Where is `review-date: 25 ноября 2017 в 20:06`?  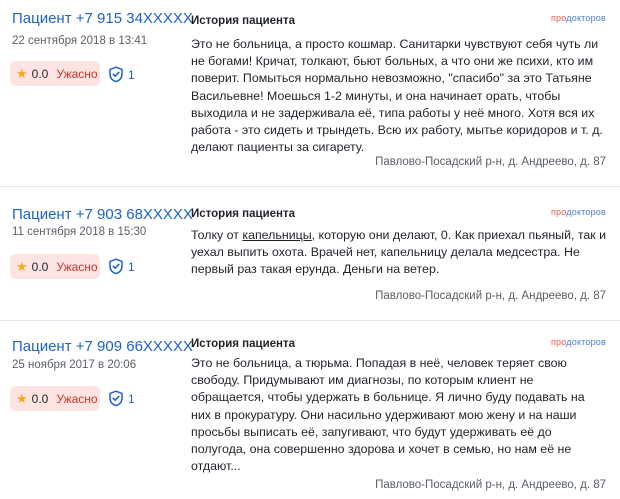
review-date: 25 ноября 2017 в 20:06 is located at coordinates (74, 365).